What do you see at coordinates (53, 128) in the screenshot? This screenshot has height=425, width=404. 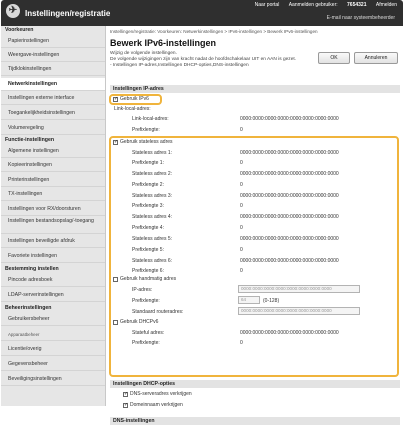 I see `sidebar-item-volume: Volumeregeling` at bounding box center [53, 128].